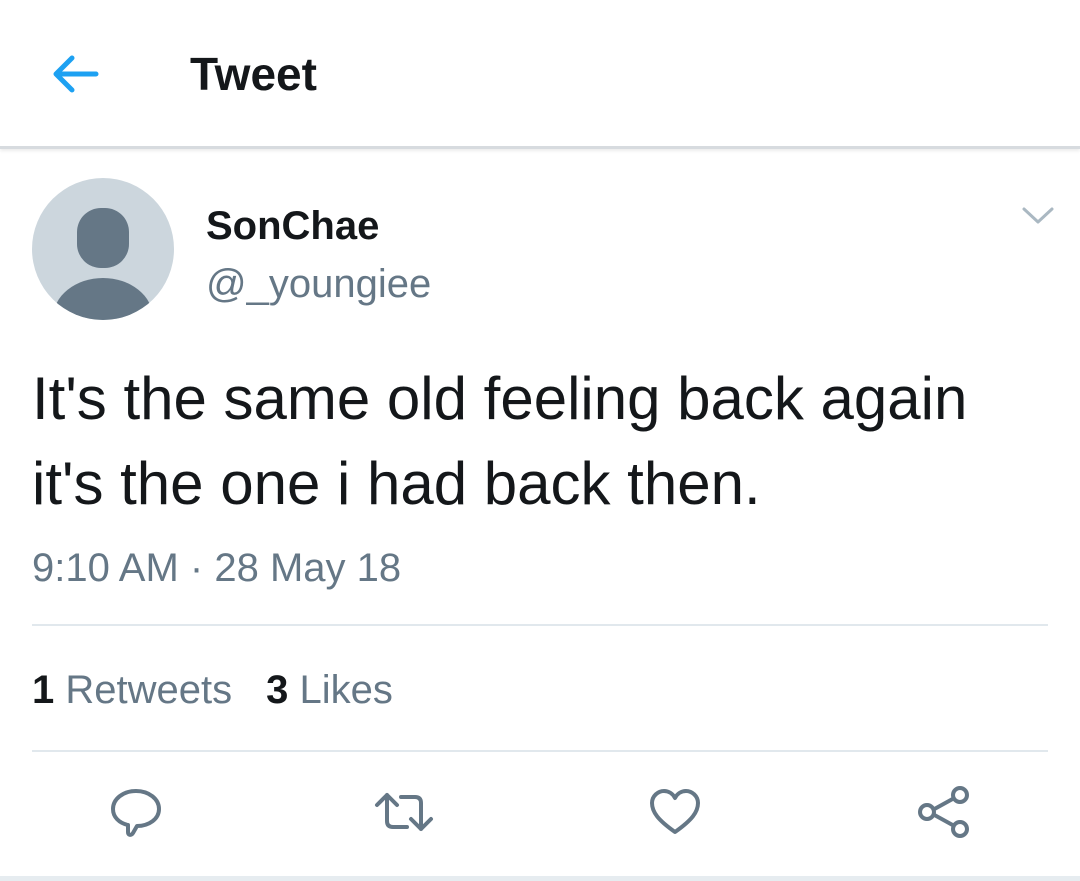  What do you see at coordinates (105, 568) in the screenshot?
I see `tweet-time: 9:10 AM` at bounding box center [105, 568].